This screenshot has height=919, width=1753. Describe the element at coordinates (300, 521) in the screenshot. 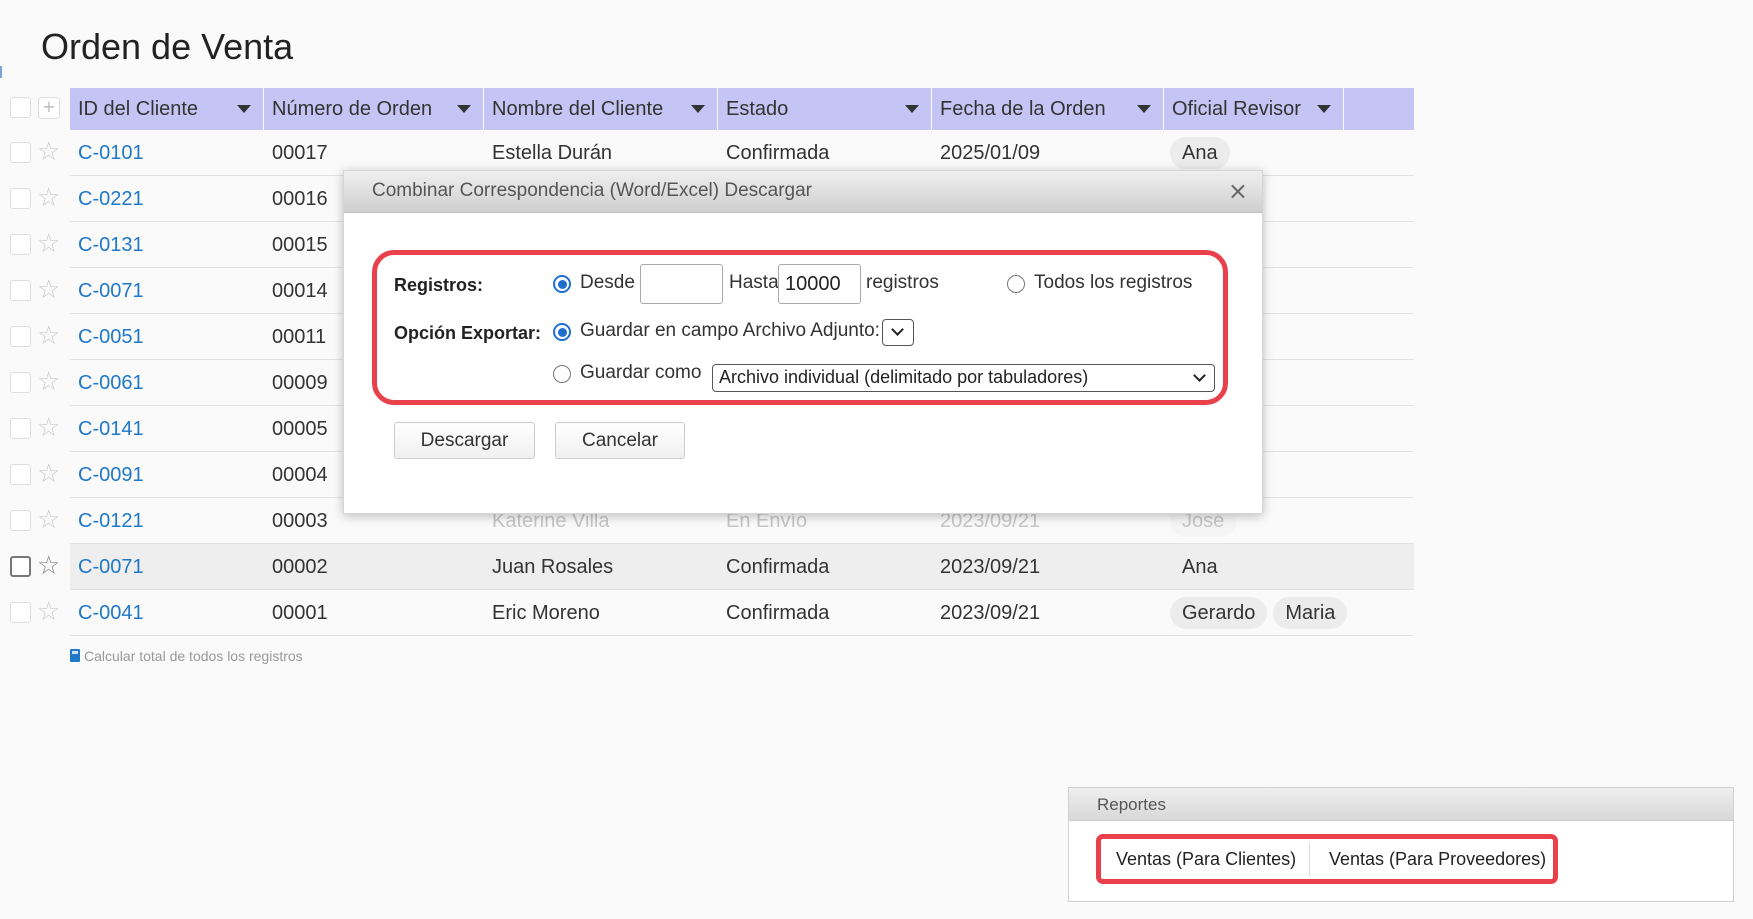

I see `table-cell: 00003` at that location.